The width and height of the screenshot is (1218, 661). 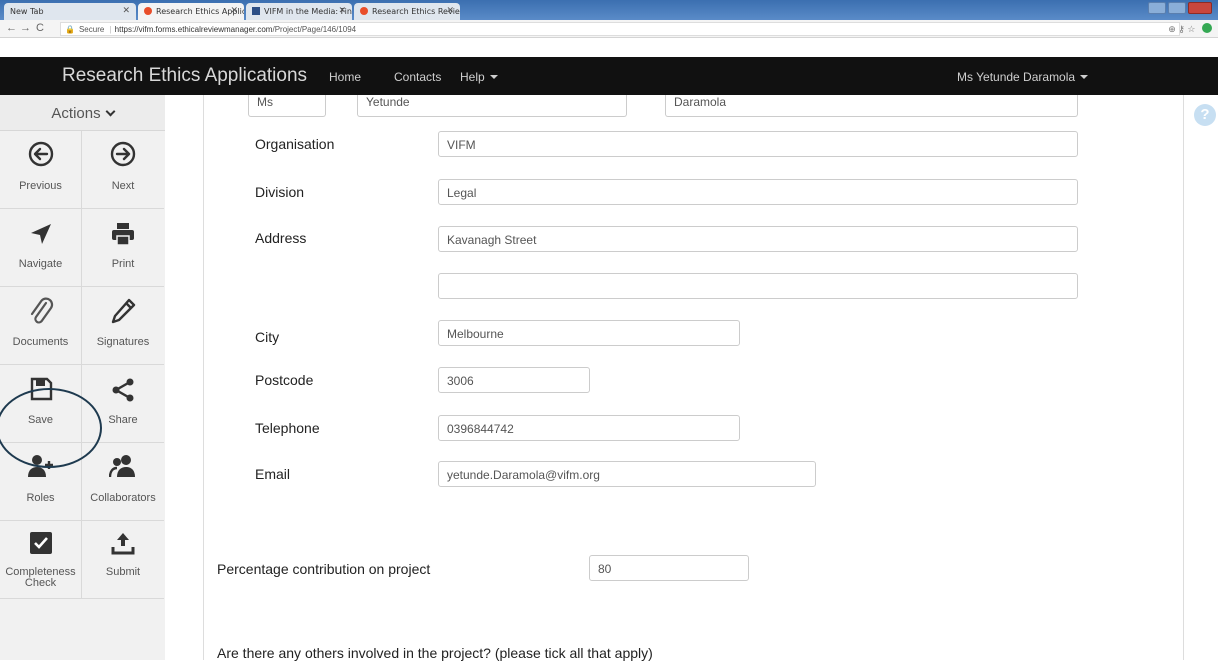 I want to click on address-line1-field: Kavanagh Street, so click(x=758, y=239).